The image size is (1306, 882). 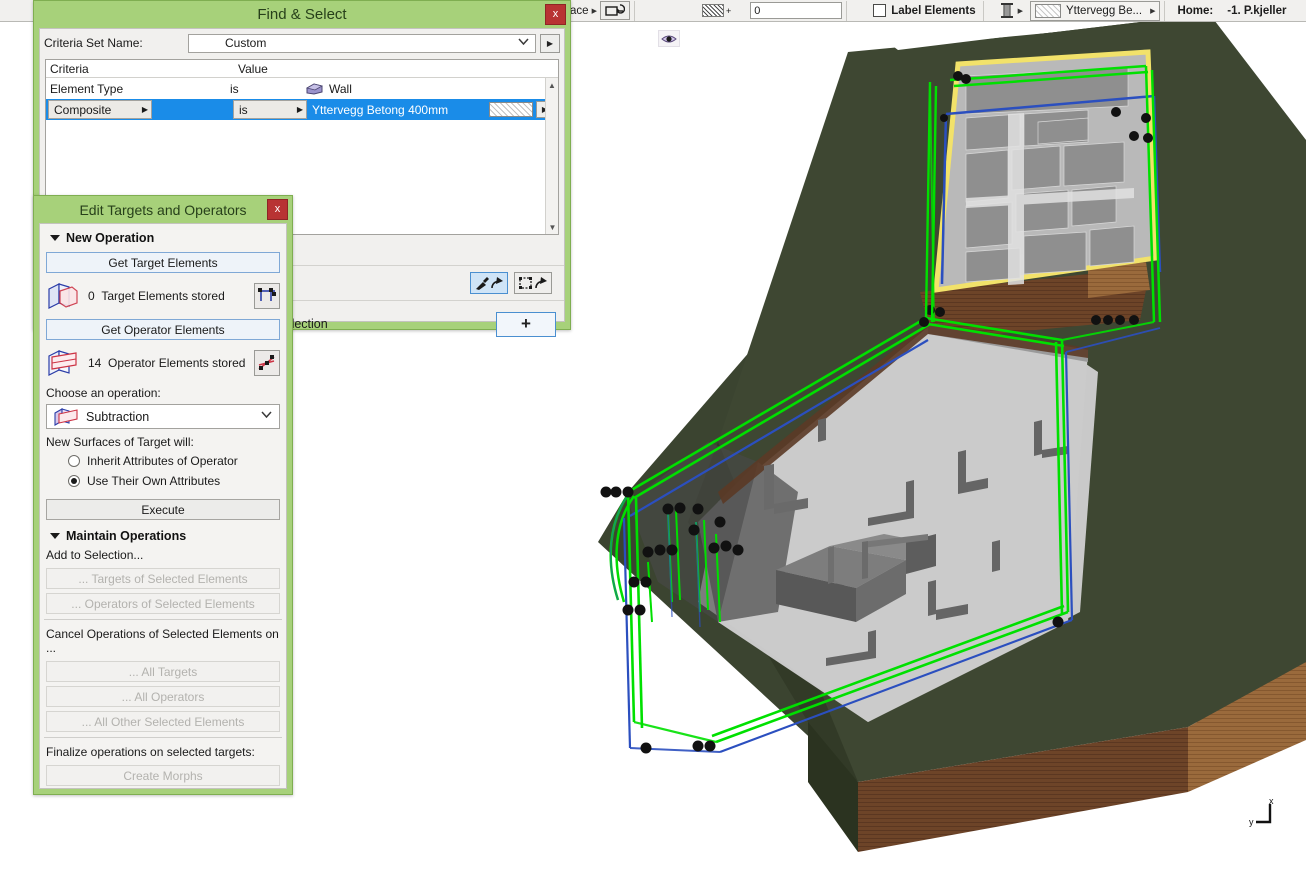 I want to click on hatch-fill-icon, so click(x=712, y=10).